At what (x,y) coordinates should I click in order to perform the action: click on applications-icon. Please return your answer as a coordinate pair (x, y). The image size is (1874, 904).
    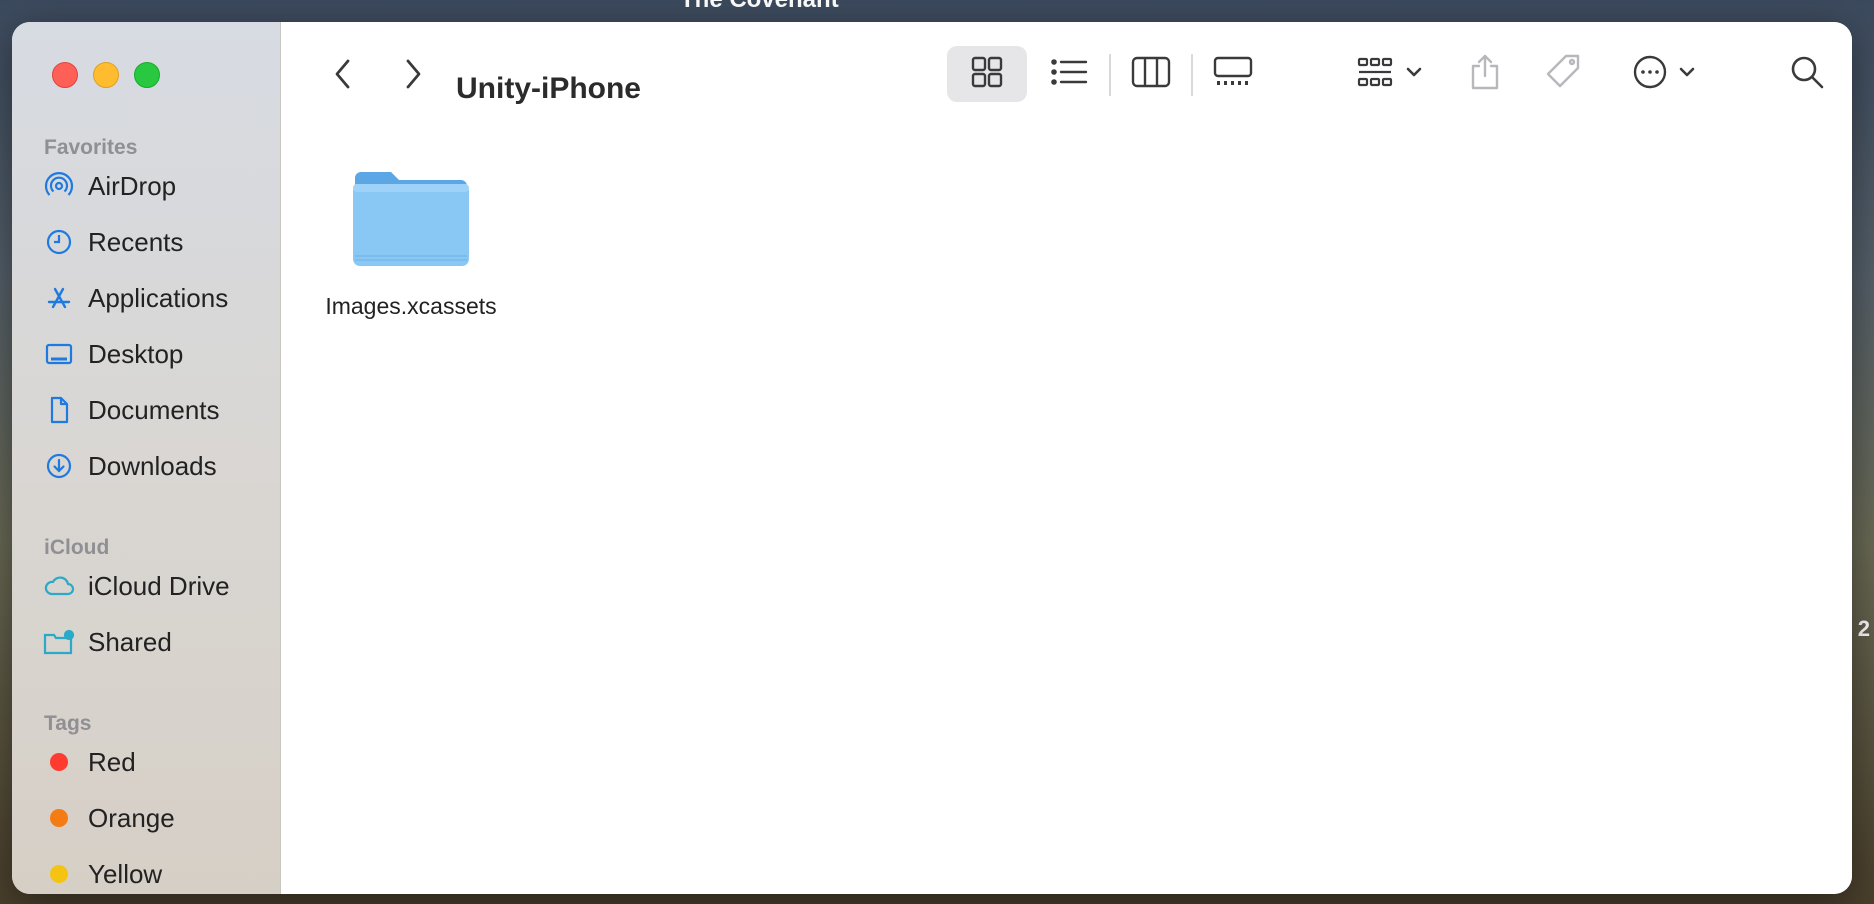
    Looking at the image, I should click on (59, 298).